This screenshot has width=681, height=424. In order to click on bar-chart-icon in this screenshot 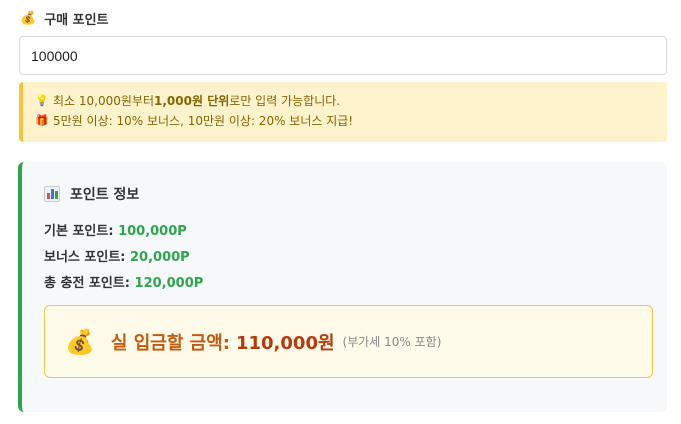, I will do `click(52, 194)`.